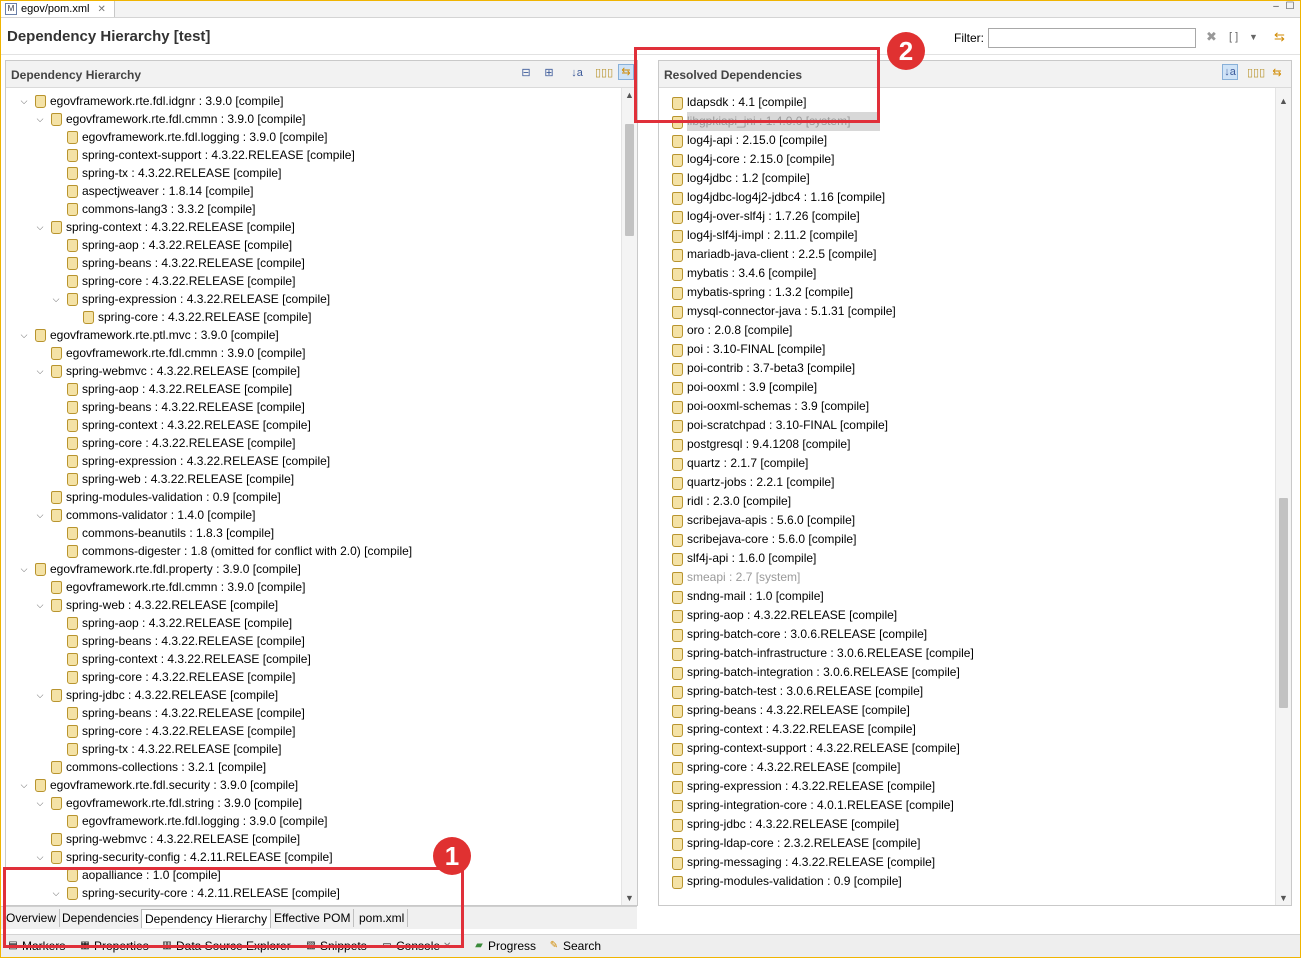 The height and width of the screenshot is (958, 1301). What do you see at coordinates (967, 767) in the screenshot?
I see `list-item: spring-core : 4.3.22.RELEASE [compile]` at bounding box center [967, 767].